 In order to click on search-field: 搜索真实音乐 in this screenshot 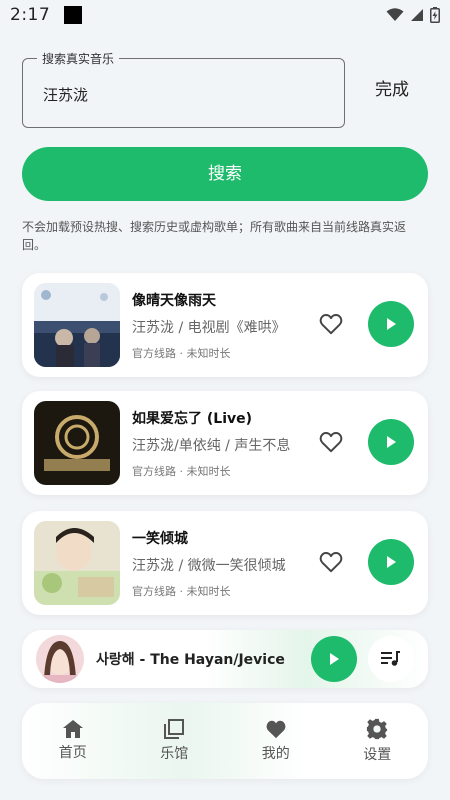, I will do `click(183, 89)`.